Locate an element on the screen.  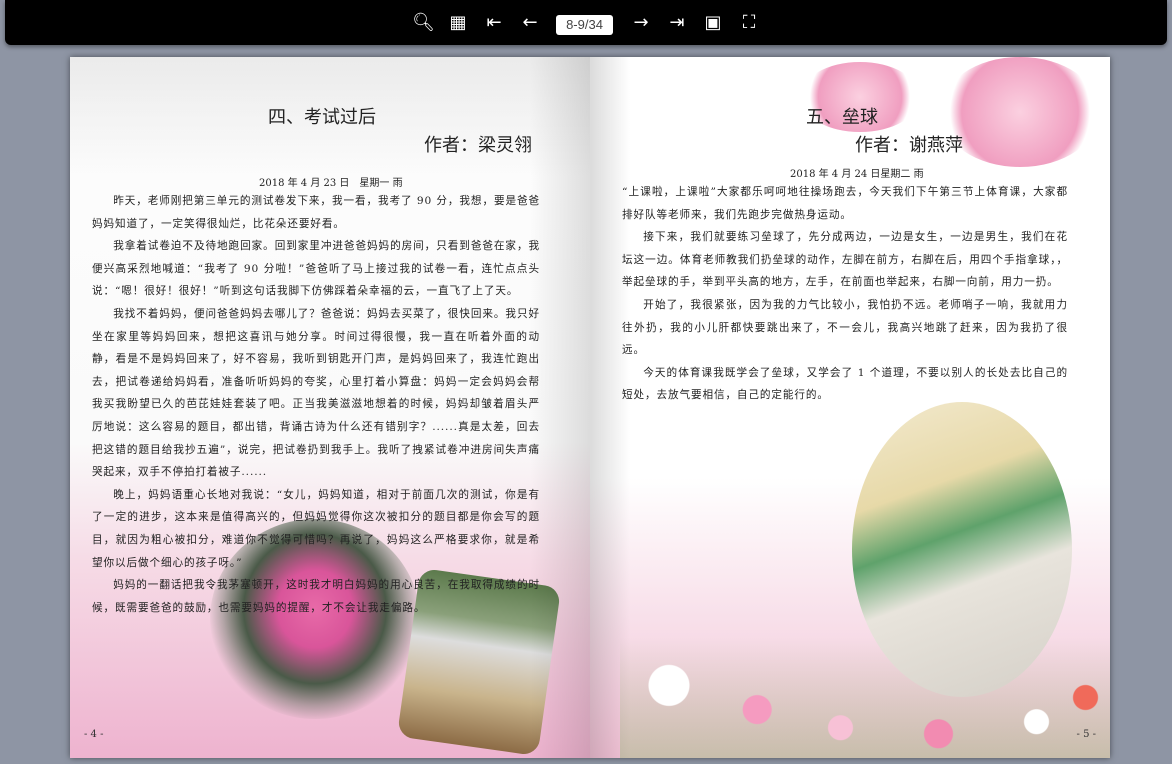
grid-icon: ▦ is located at coordinates (458, 23).